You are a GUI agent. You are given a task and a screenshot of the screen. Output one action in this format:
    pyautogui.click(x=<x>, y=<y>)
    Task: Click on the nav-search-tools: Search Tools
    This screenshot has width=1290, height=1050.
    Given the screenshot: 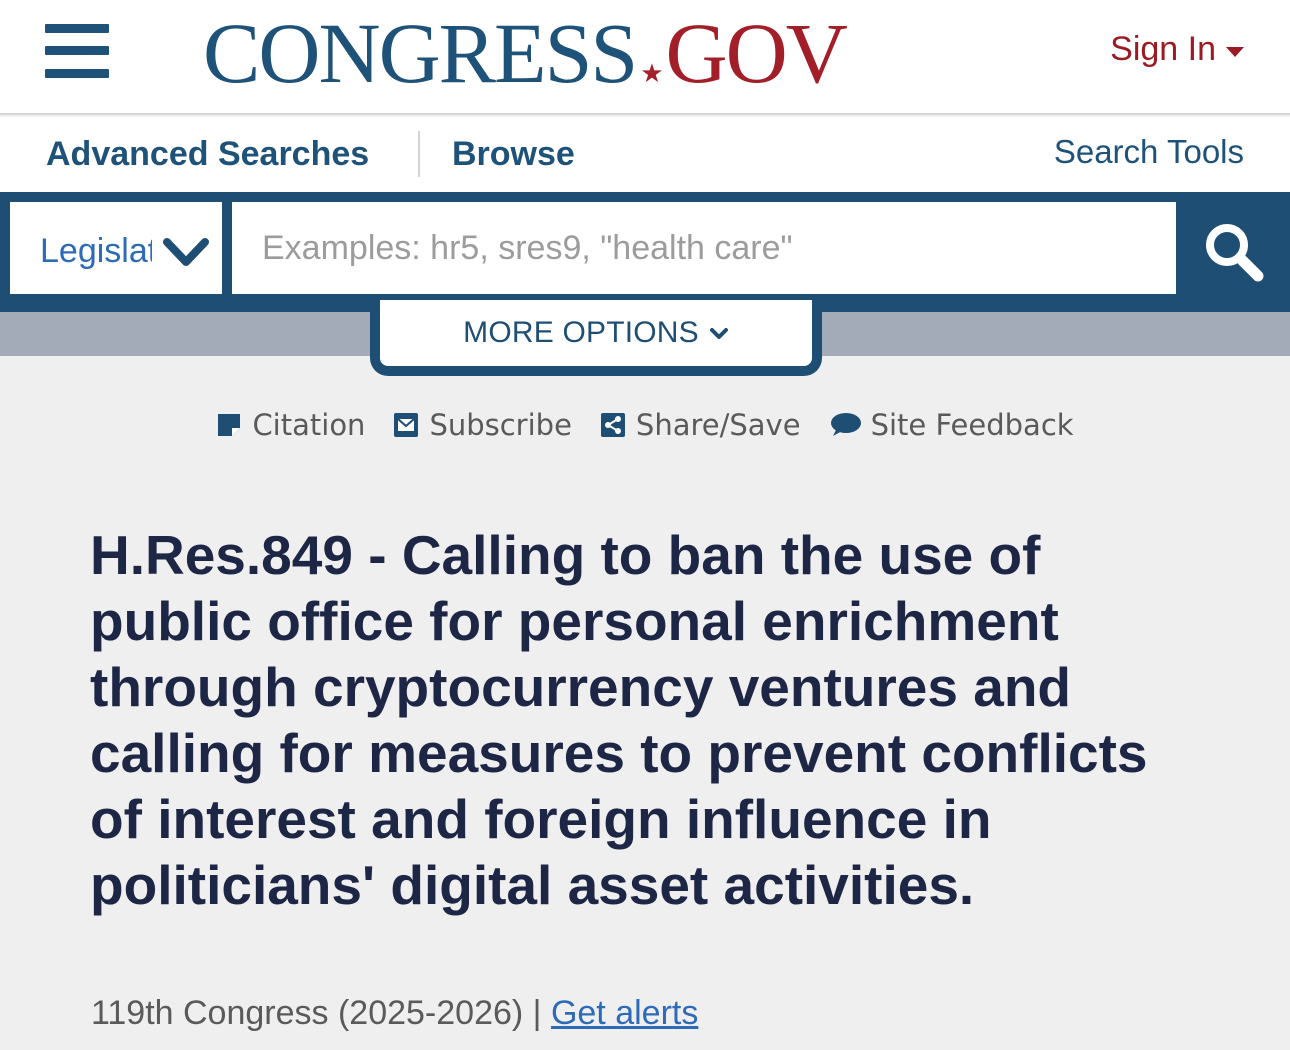 What is the action you would take?
    pyautogui.click(x=1149, y=152)
    